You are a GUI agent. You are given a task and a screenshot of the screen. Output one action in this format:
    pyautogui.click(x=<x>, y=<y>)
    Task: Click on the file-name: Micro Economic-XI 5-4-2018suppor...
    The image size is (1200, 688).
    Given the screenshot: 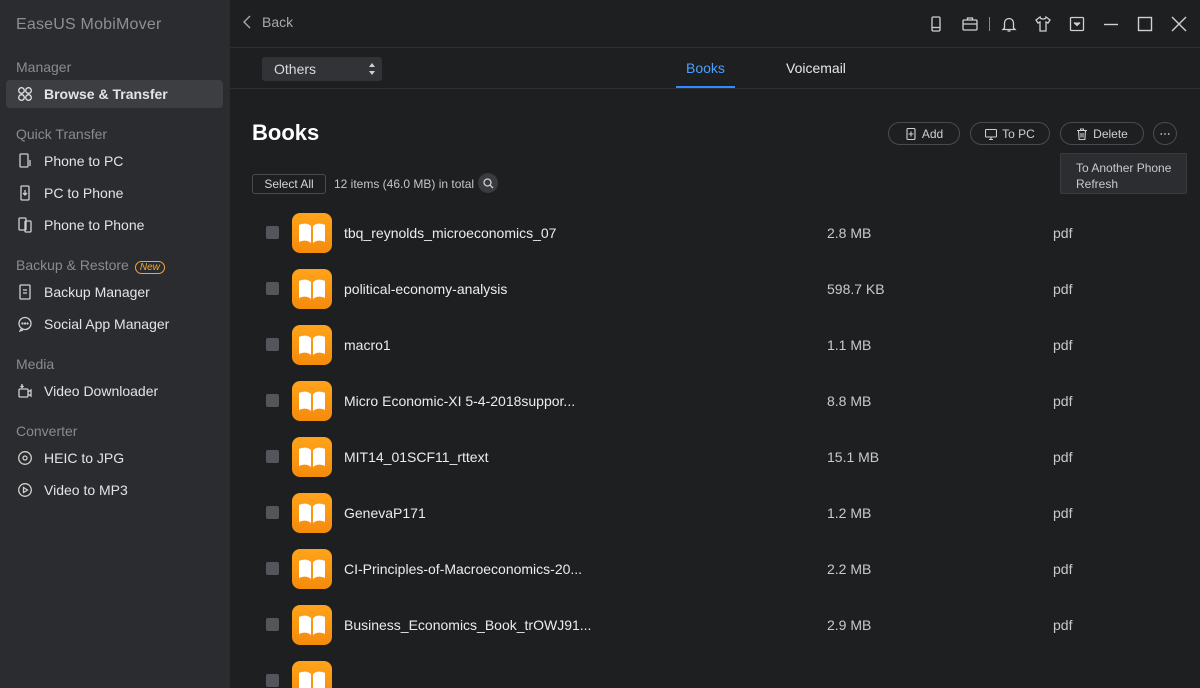 What is the action you would take?
    pyautogui.click(x=460, y=401)
    